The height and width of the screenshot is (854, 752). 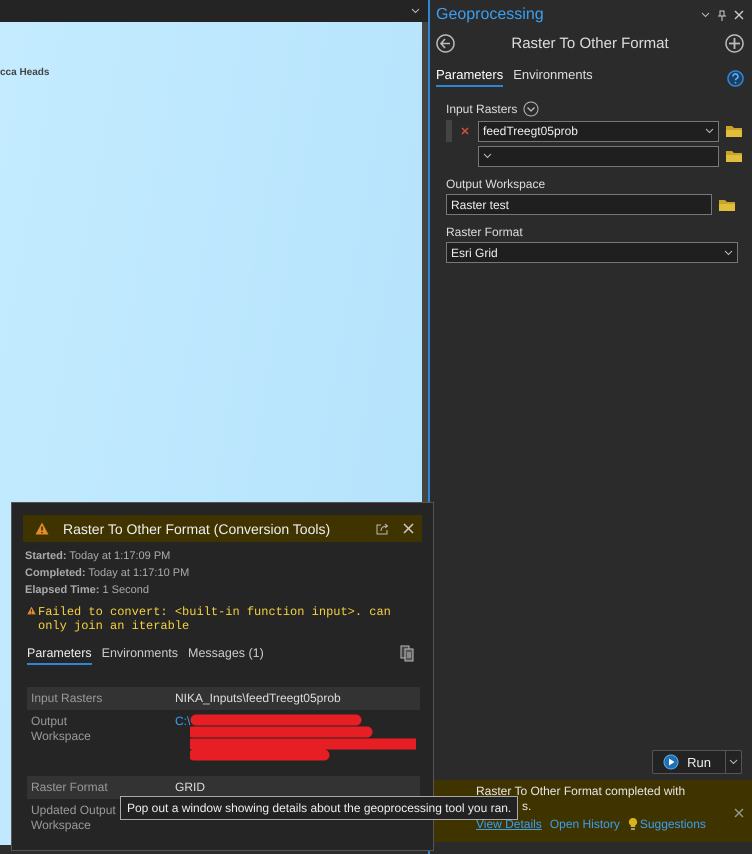 What do you see at coordinates (671, 762) in the screenshot?
I see `play-icon` at bounding box center [671, 762].